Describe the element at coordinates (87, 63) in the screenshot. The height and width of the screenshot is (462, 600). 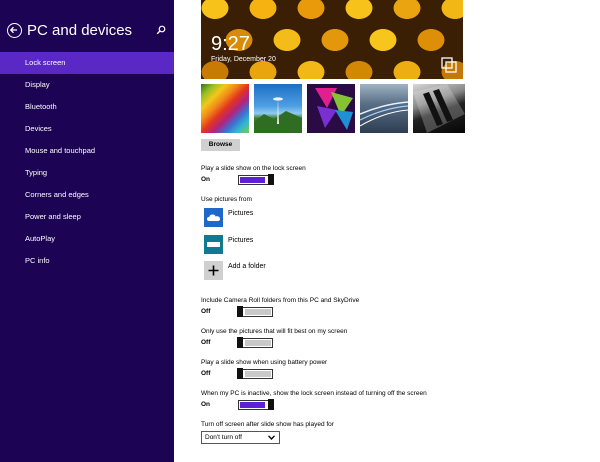
I see `sidebar-item-lock-screen: Lock screen` at that location.